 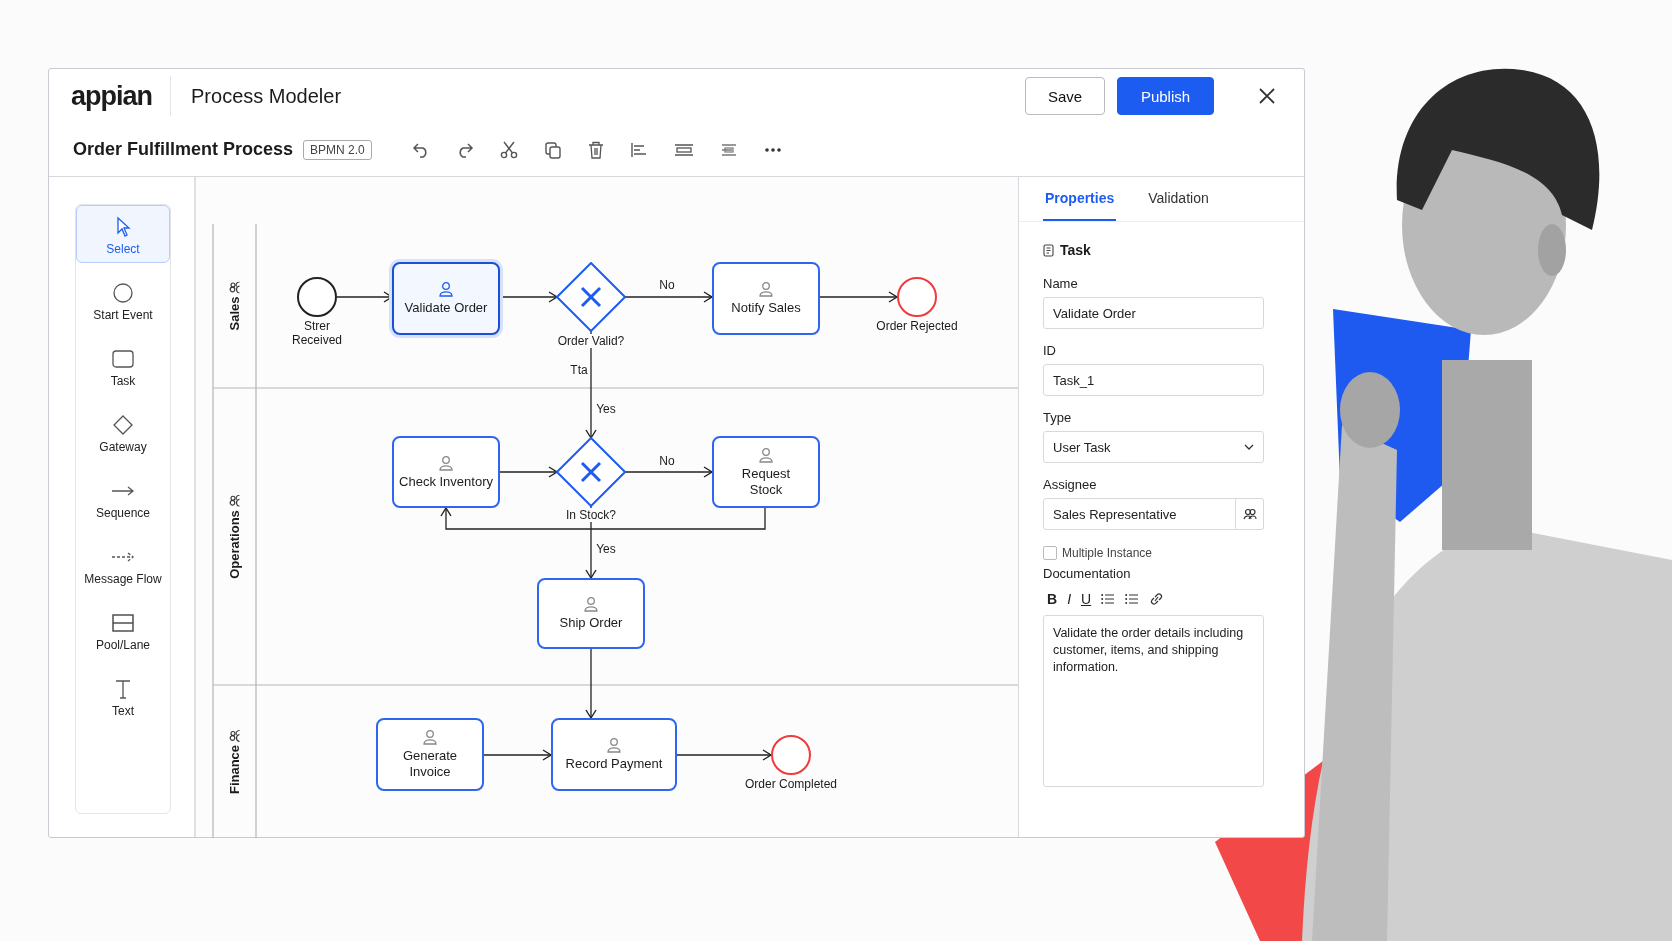 I want to click on input-field: Validate Order, so click(x=1153, y=313).